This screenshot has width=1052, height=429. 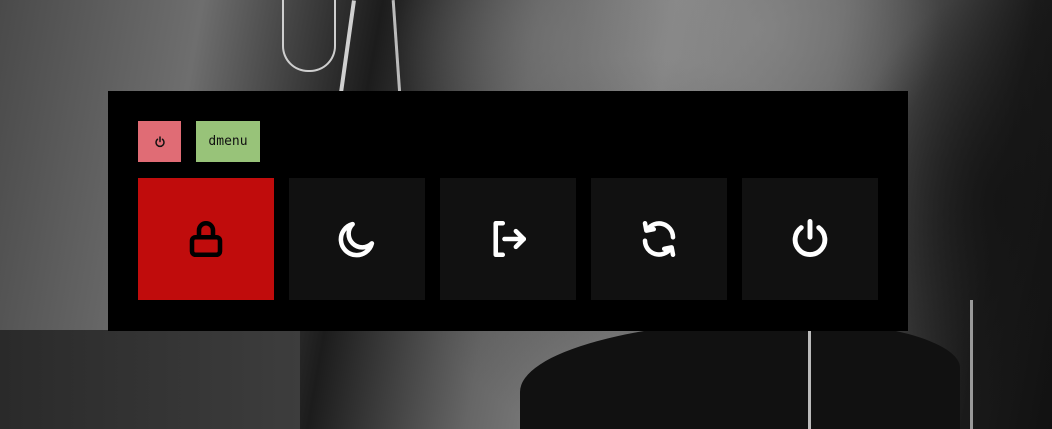 I want to click on power-icon, so click(x=159, y=141).